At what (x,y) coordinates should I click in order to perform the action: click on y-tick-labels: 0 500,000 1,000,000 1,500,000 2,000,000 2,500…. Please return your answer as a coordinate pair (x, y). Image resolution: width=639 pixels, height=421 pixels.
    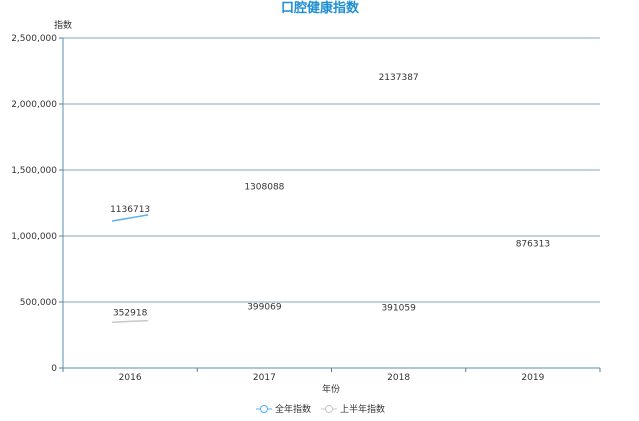
    Looking at the image, I should click on (34, 204).